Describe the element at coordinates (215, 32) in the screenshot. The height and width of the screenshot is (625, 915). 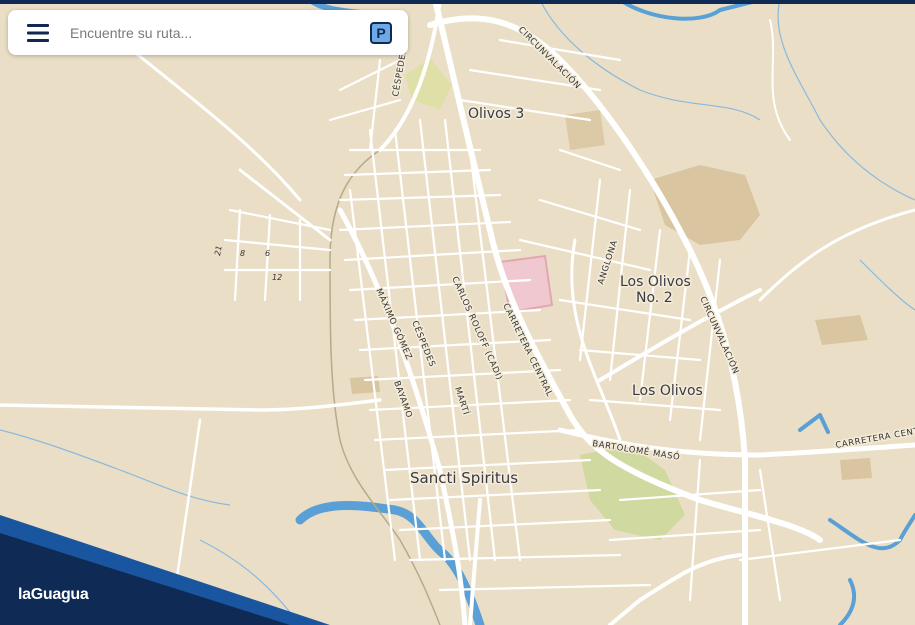
I see `route-search-input` at that location.